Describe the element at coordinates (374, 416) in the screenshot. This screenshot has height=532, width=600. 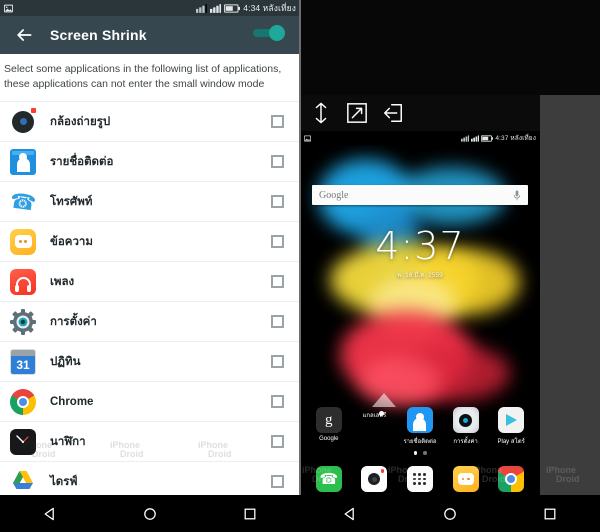
I see `home-app-label: แกลเลอรี` at that location.